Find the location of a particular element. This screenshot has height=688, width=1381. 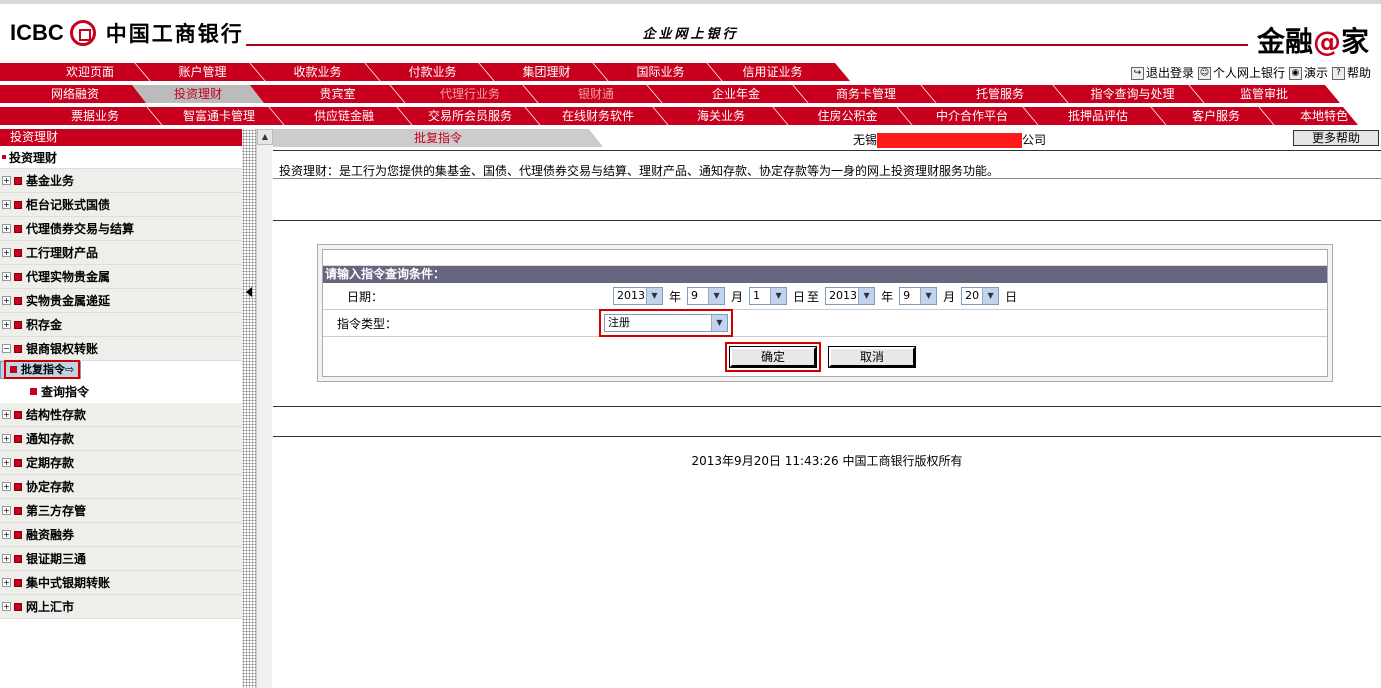

nav-tab-international: 国际业务 is located at coordinates (660, 72).